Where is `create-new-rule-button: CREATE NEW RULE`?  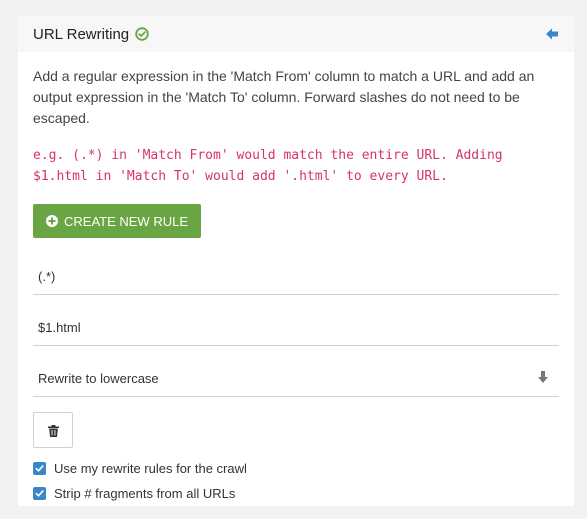 create-new-rule-button: CREATE NEW RULE is located at coordinates (117, 221).